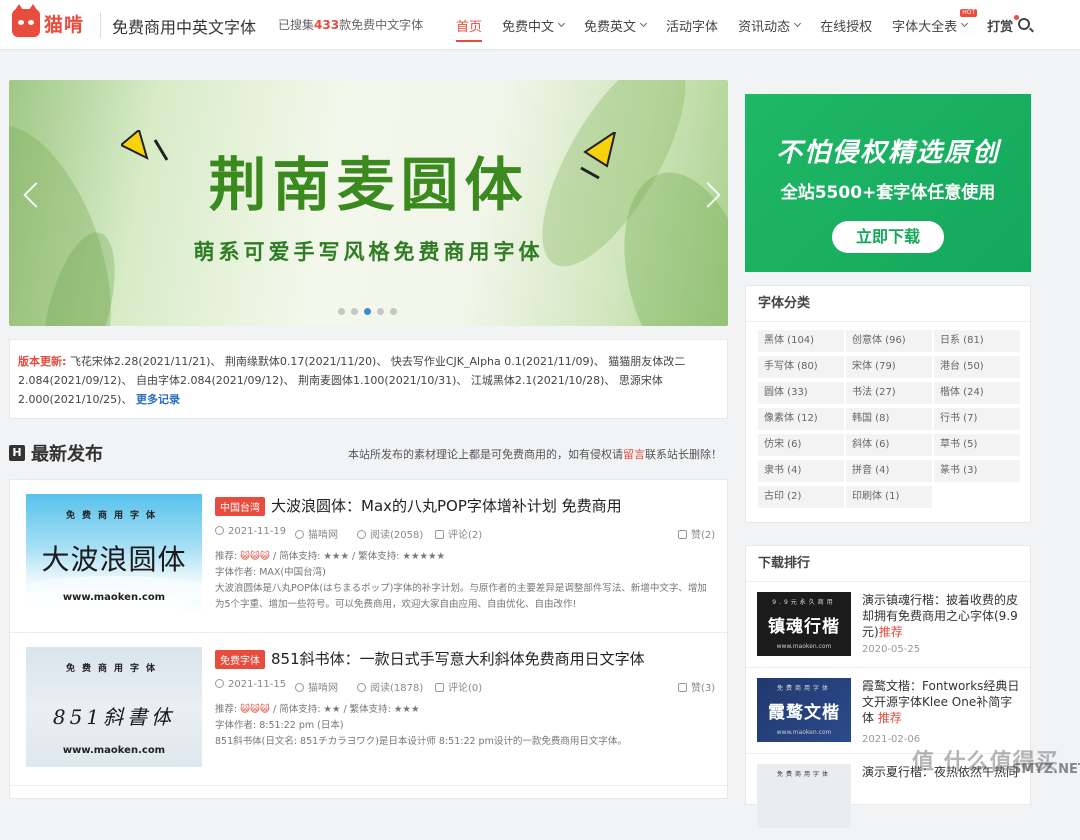 This screenshot has width=1080, height=840. Describe the element at coordinates (889, 367) in the screenshot. I see `category-tag: 宋体 (79)` at that location.